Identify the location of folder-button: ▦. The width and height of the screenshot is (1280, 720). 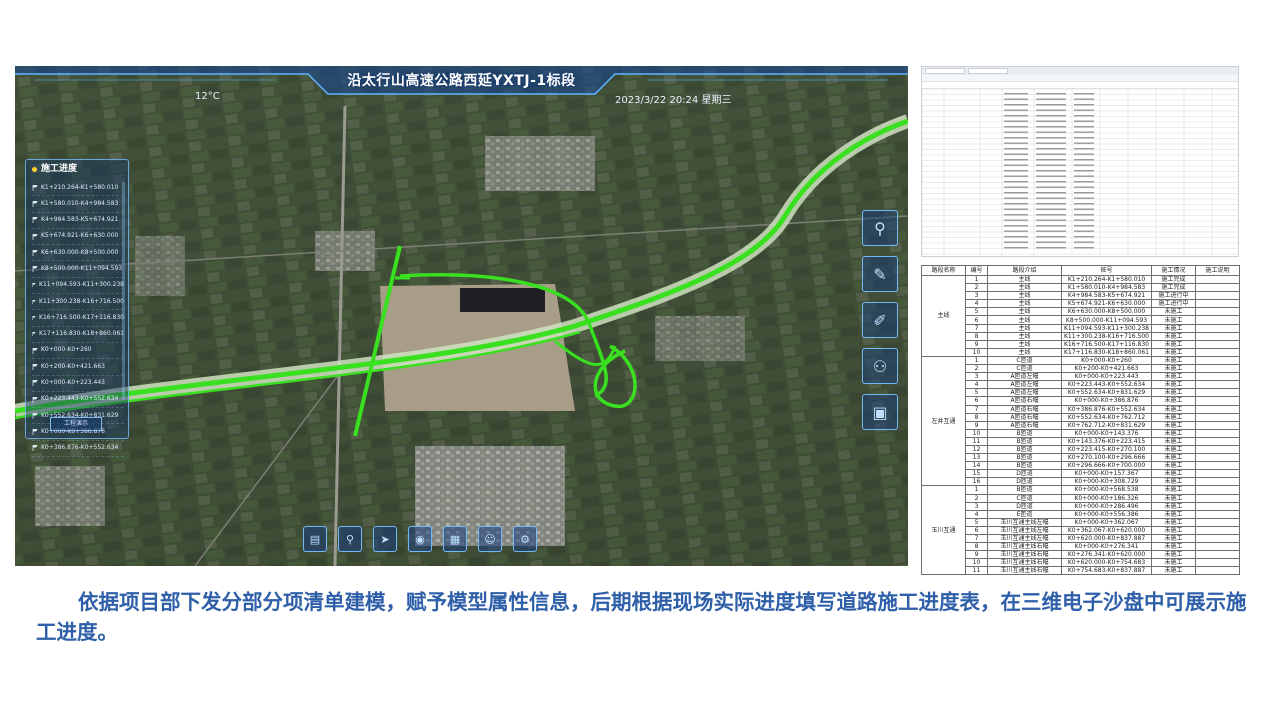
(455, 539).